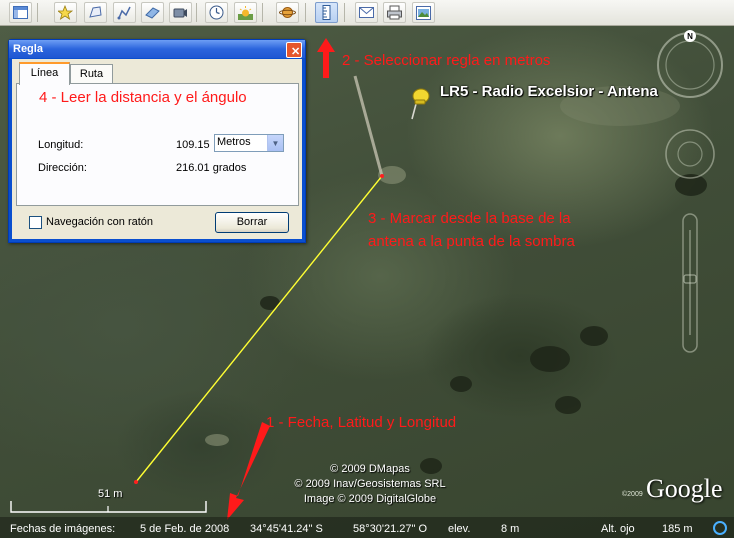  Describe the element at coordinates (370, 469) in the screenshot. I see `copyright-line: © 2009 DMapas` at that location.